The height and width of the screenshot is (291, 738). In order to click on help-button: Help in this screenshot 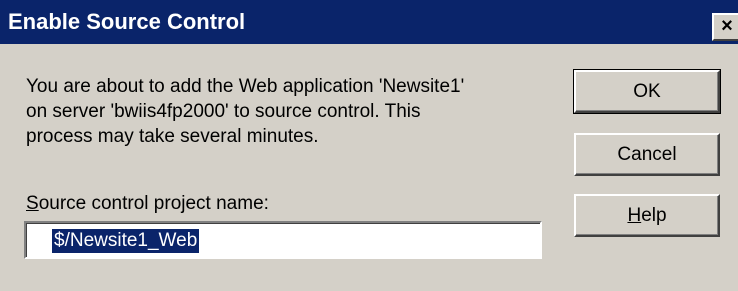, I will do `click(647, 215)`.